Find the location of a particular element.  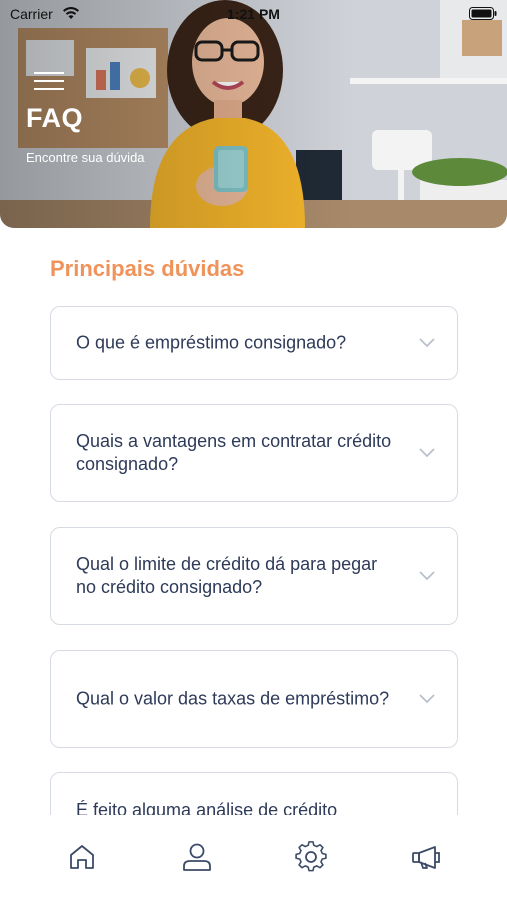

megaphone-icon is located at coordinates (426, 857).